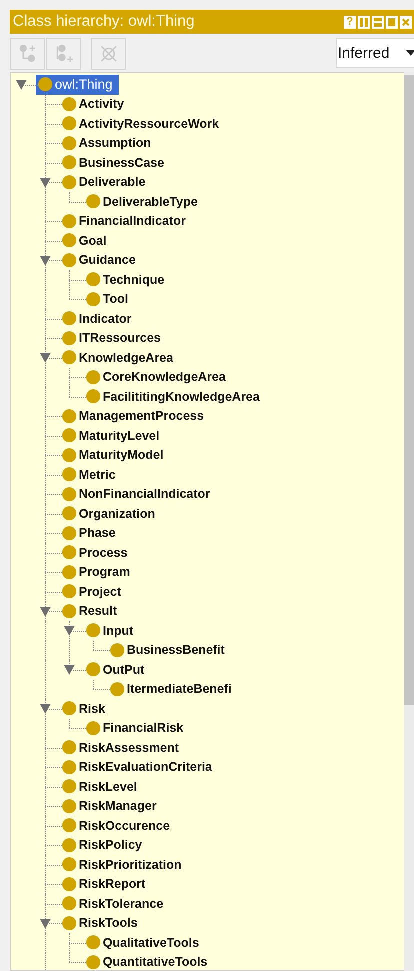 The height and width of the screenshot is (971, 414). I want to click on class-label: Risk, so click(92, 709).